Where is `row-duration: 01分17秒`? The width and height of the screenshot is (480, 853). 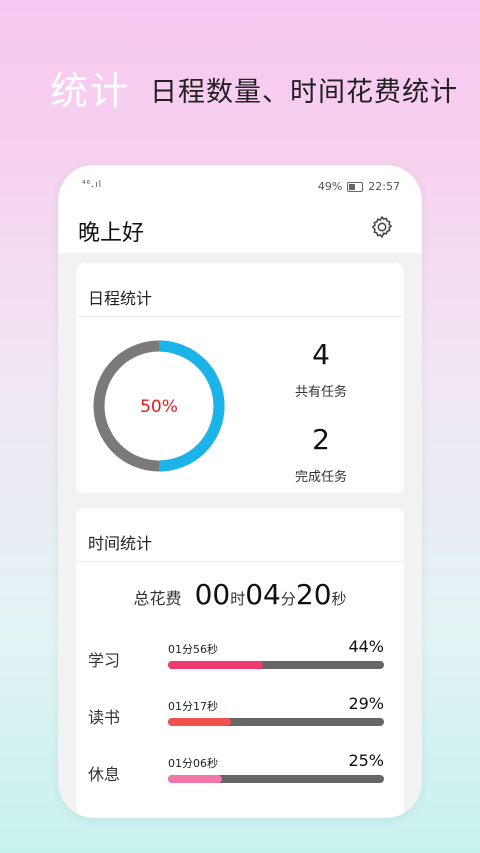
row-duration: 01分17秒 is located at coordinates (193, 706).